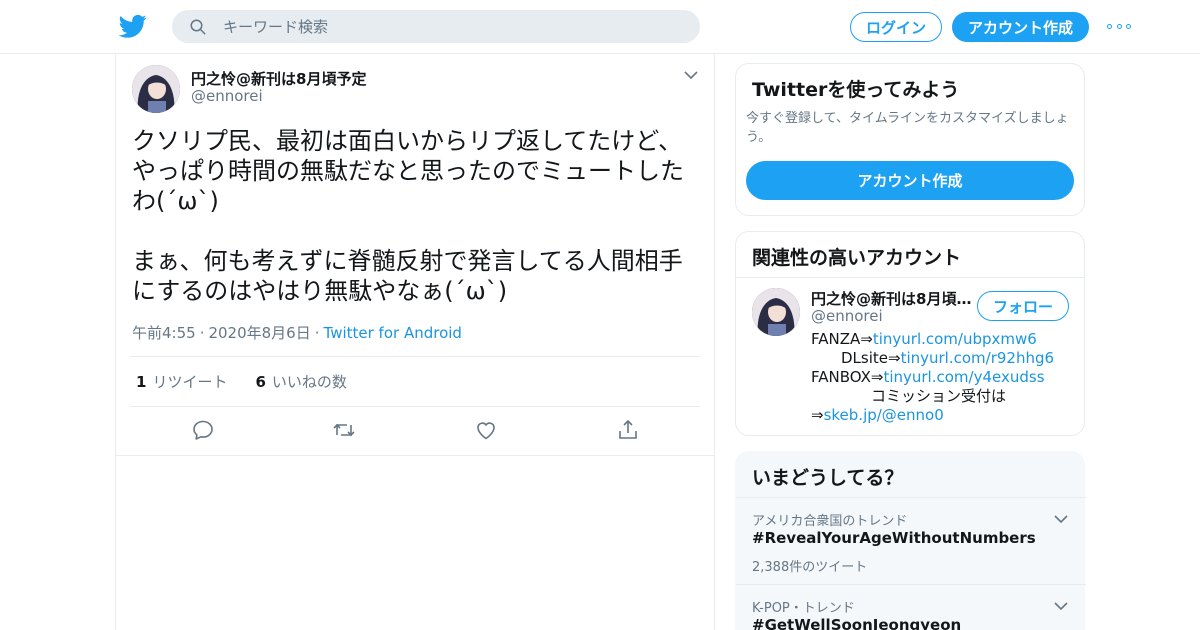 The height and width of the screenshot is (630, 1200). Describe the element at coordinates (907, 128) in the screenshot. I see `signup-card-description: 今すぐ登録して、タイムラインをカスタマイズしましょう。` at that location.